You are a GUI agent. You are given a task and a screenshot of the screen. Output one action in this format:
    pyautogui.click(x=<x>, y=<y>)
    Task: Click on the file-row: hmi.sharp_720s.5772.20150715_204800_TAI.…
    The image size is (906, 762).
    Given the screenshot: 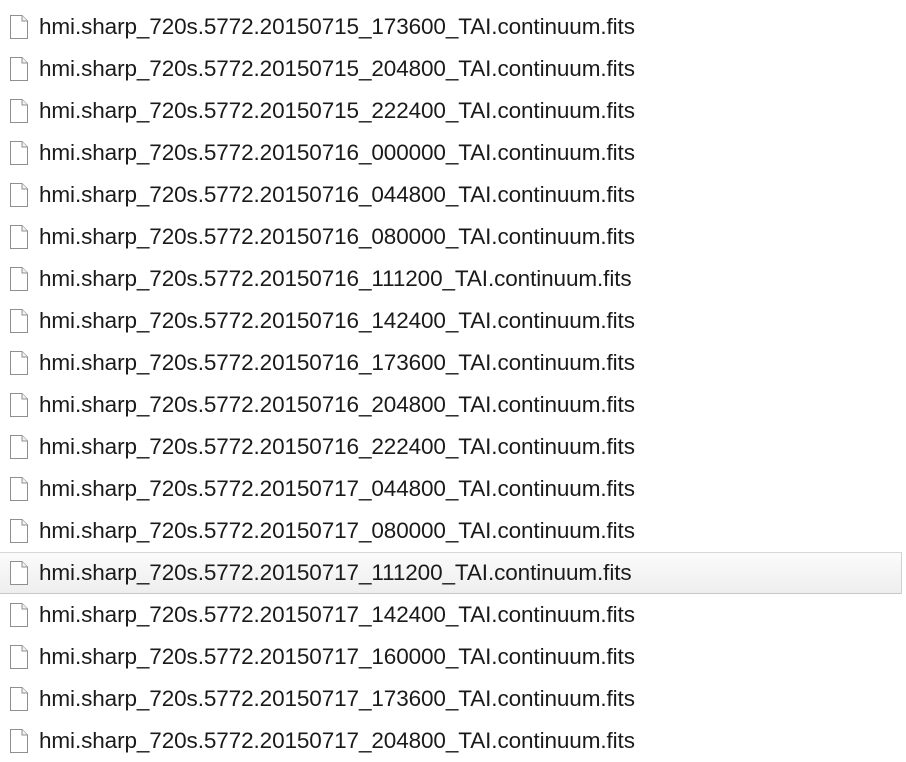 What is the action you would take?
    pyautogui.click(x=451, y=69)
    